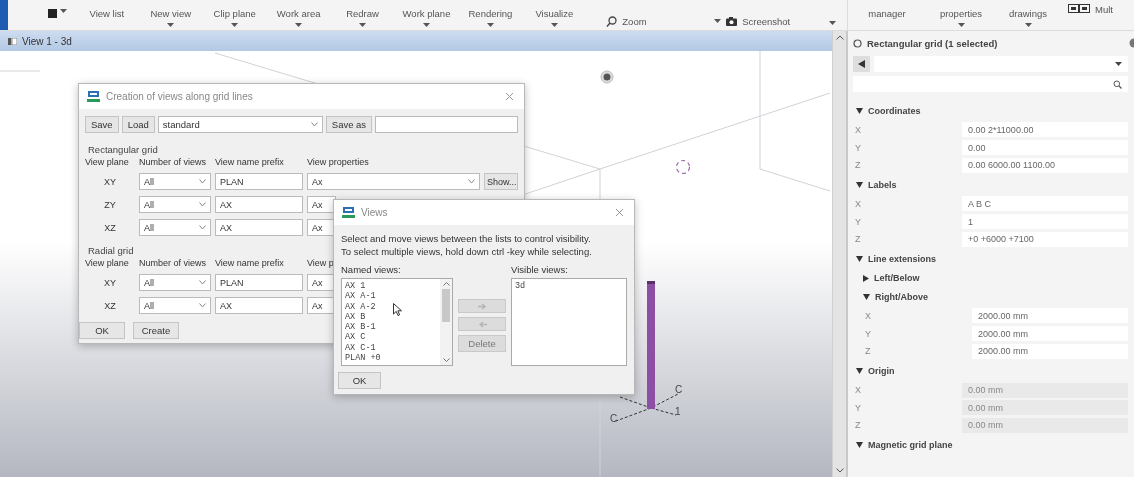 Image resolution: width=1134 pixels, height=477 pixels. Describe the element at coordinates (857, 43) in the screenshot. I see `grid-object-icon` at that location.